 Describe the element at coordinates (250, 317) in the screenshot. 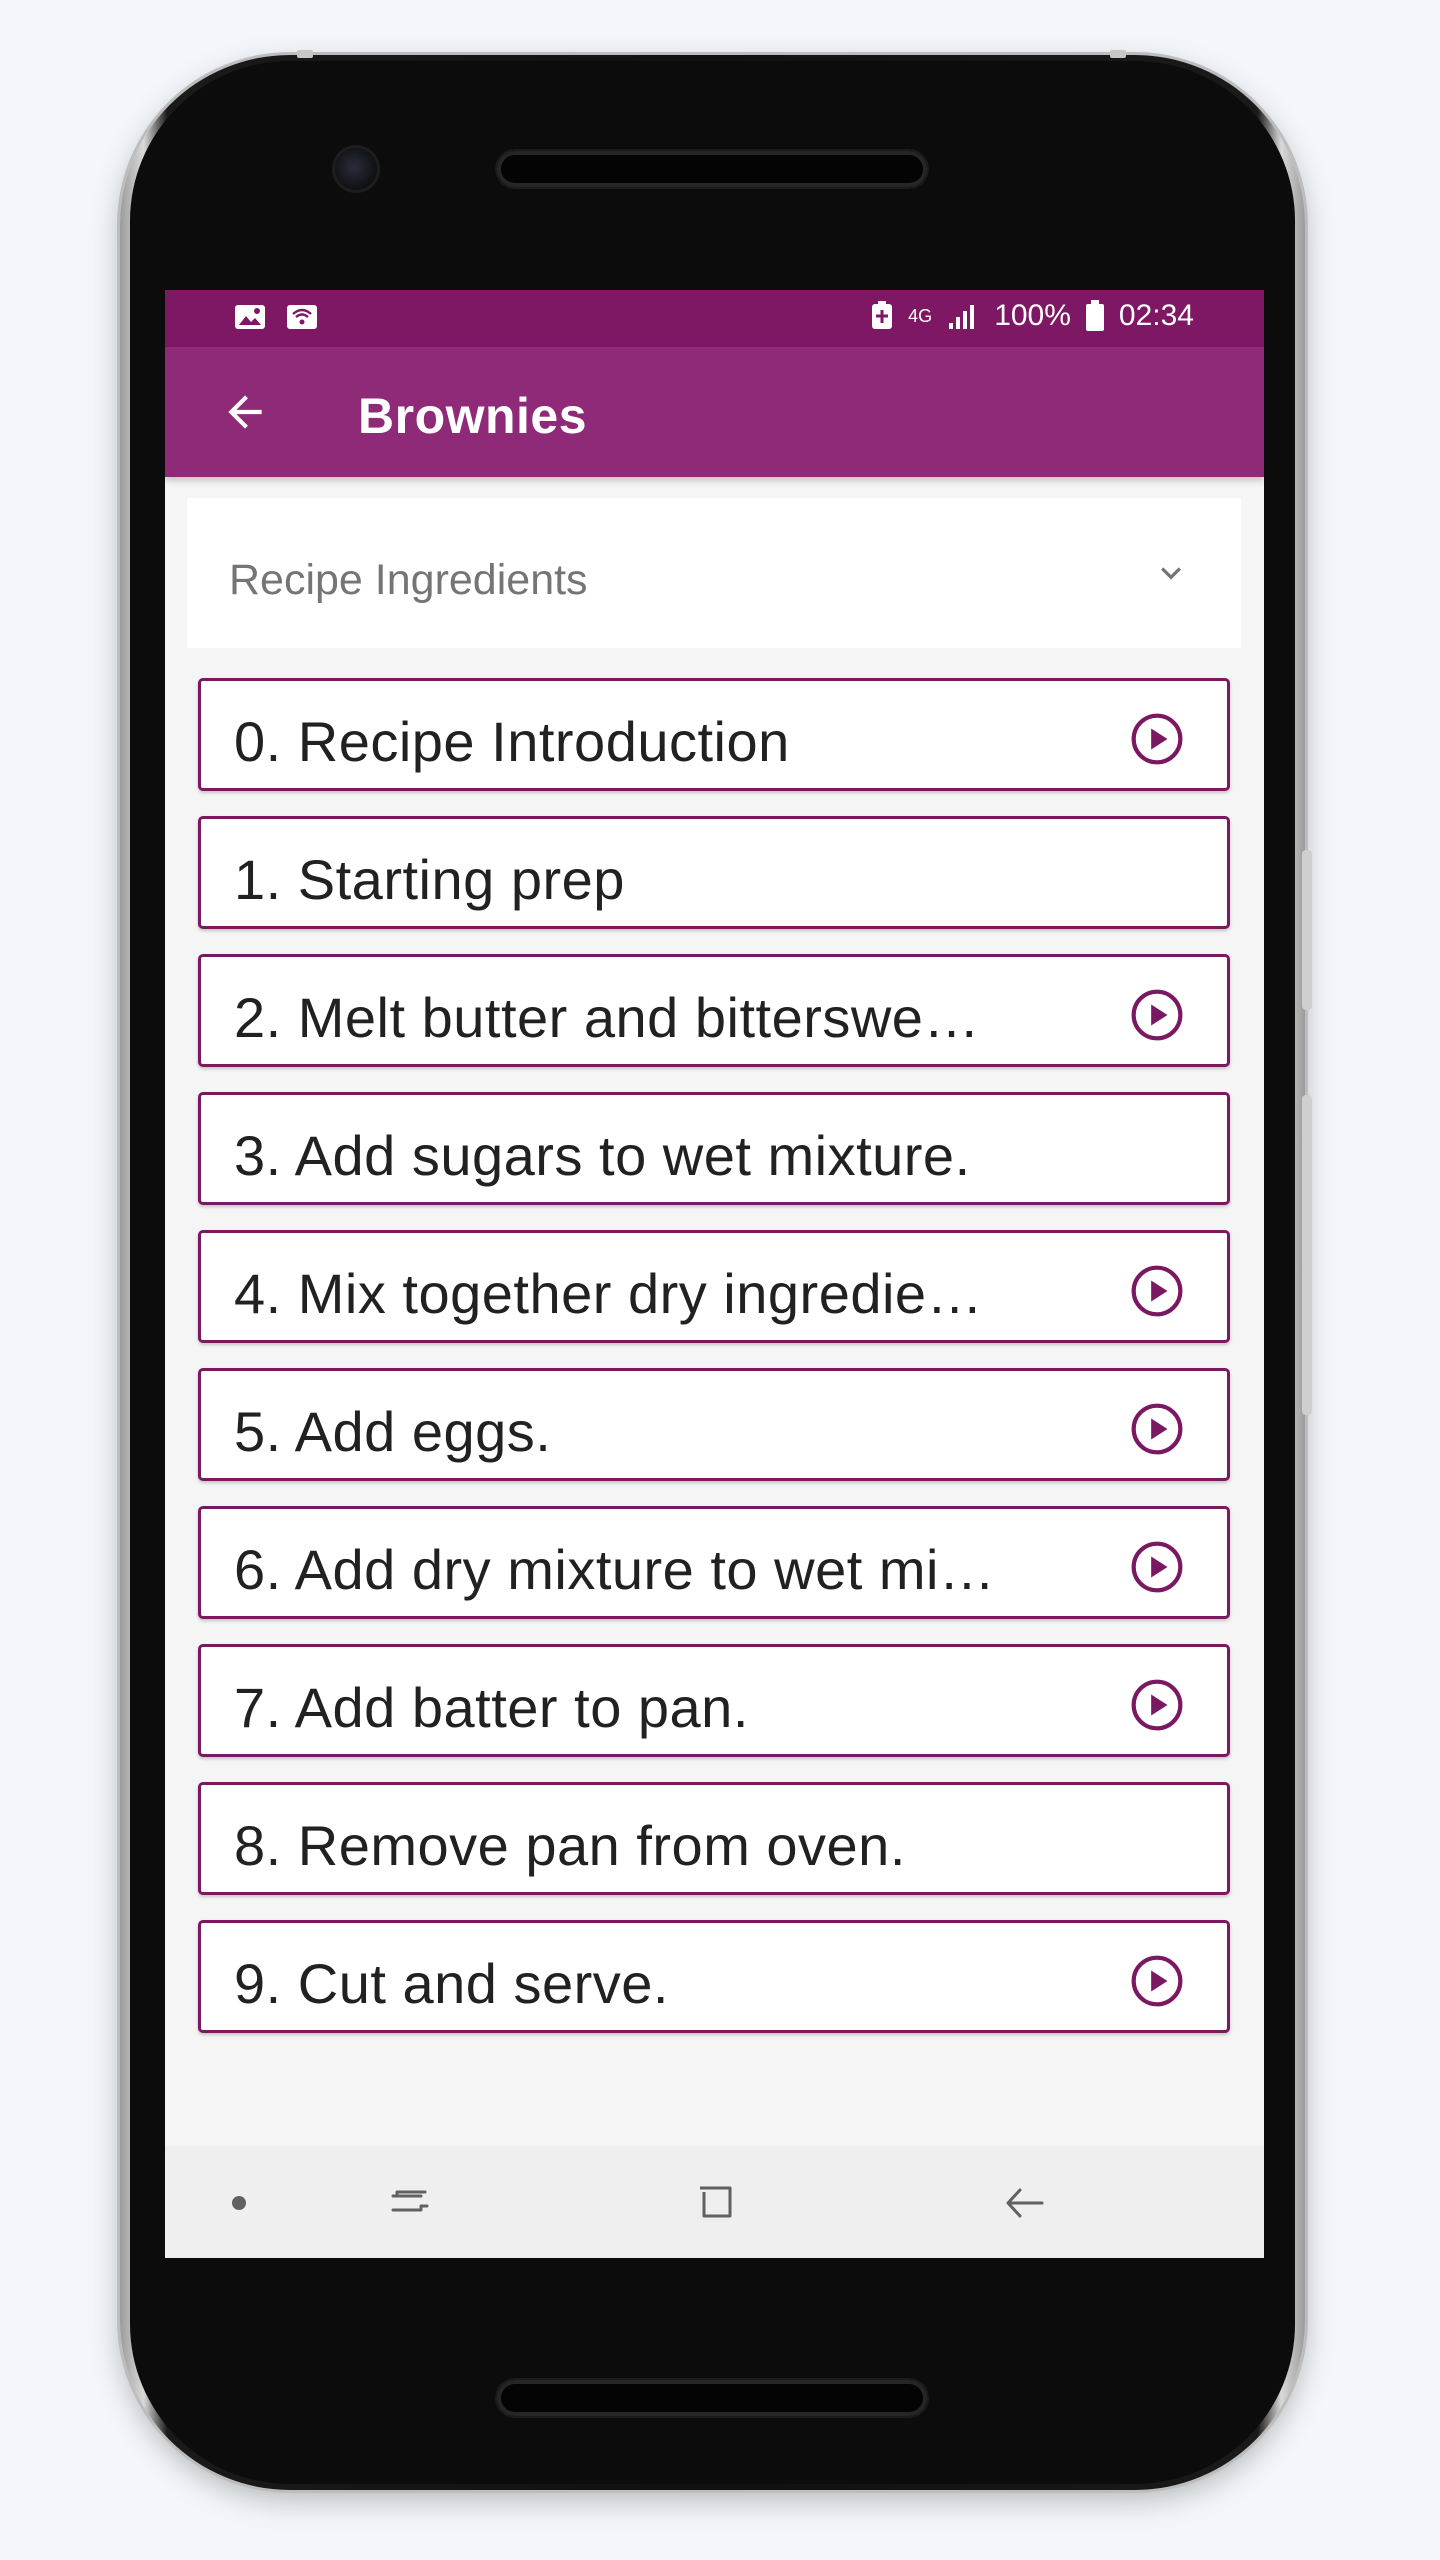

I see `image-icon` at that location.